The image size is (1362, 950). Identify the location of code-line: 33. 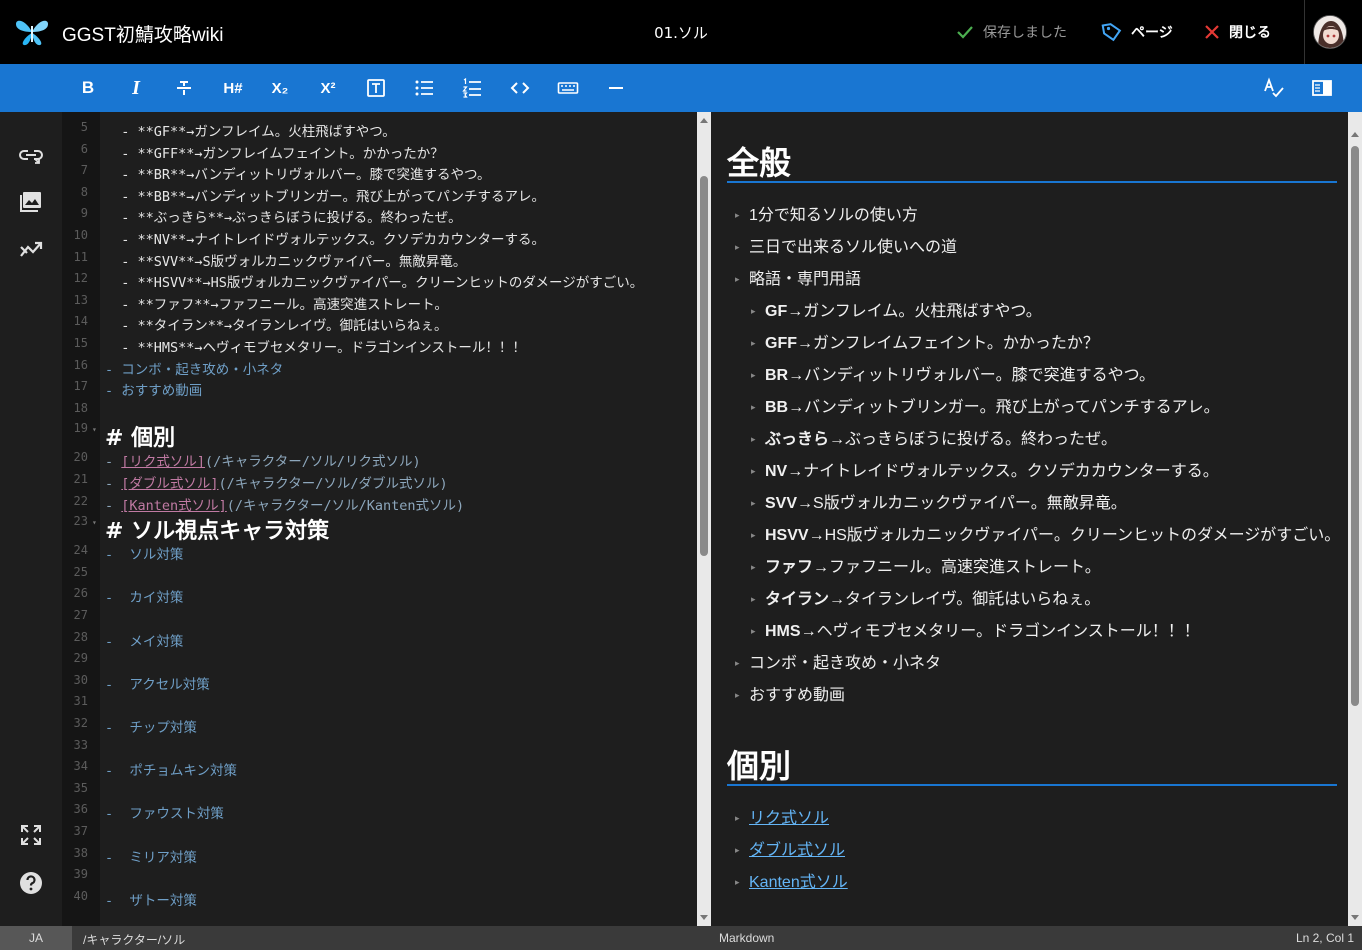
(379, 746).